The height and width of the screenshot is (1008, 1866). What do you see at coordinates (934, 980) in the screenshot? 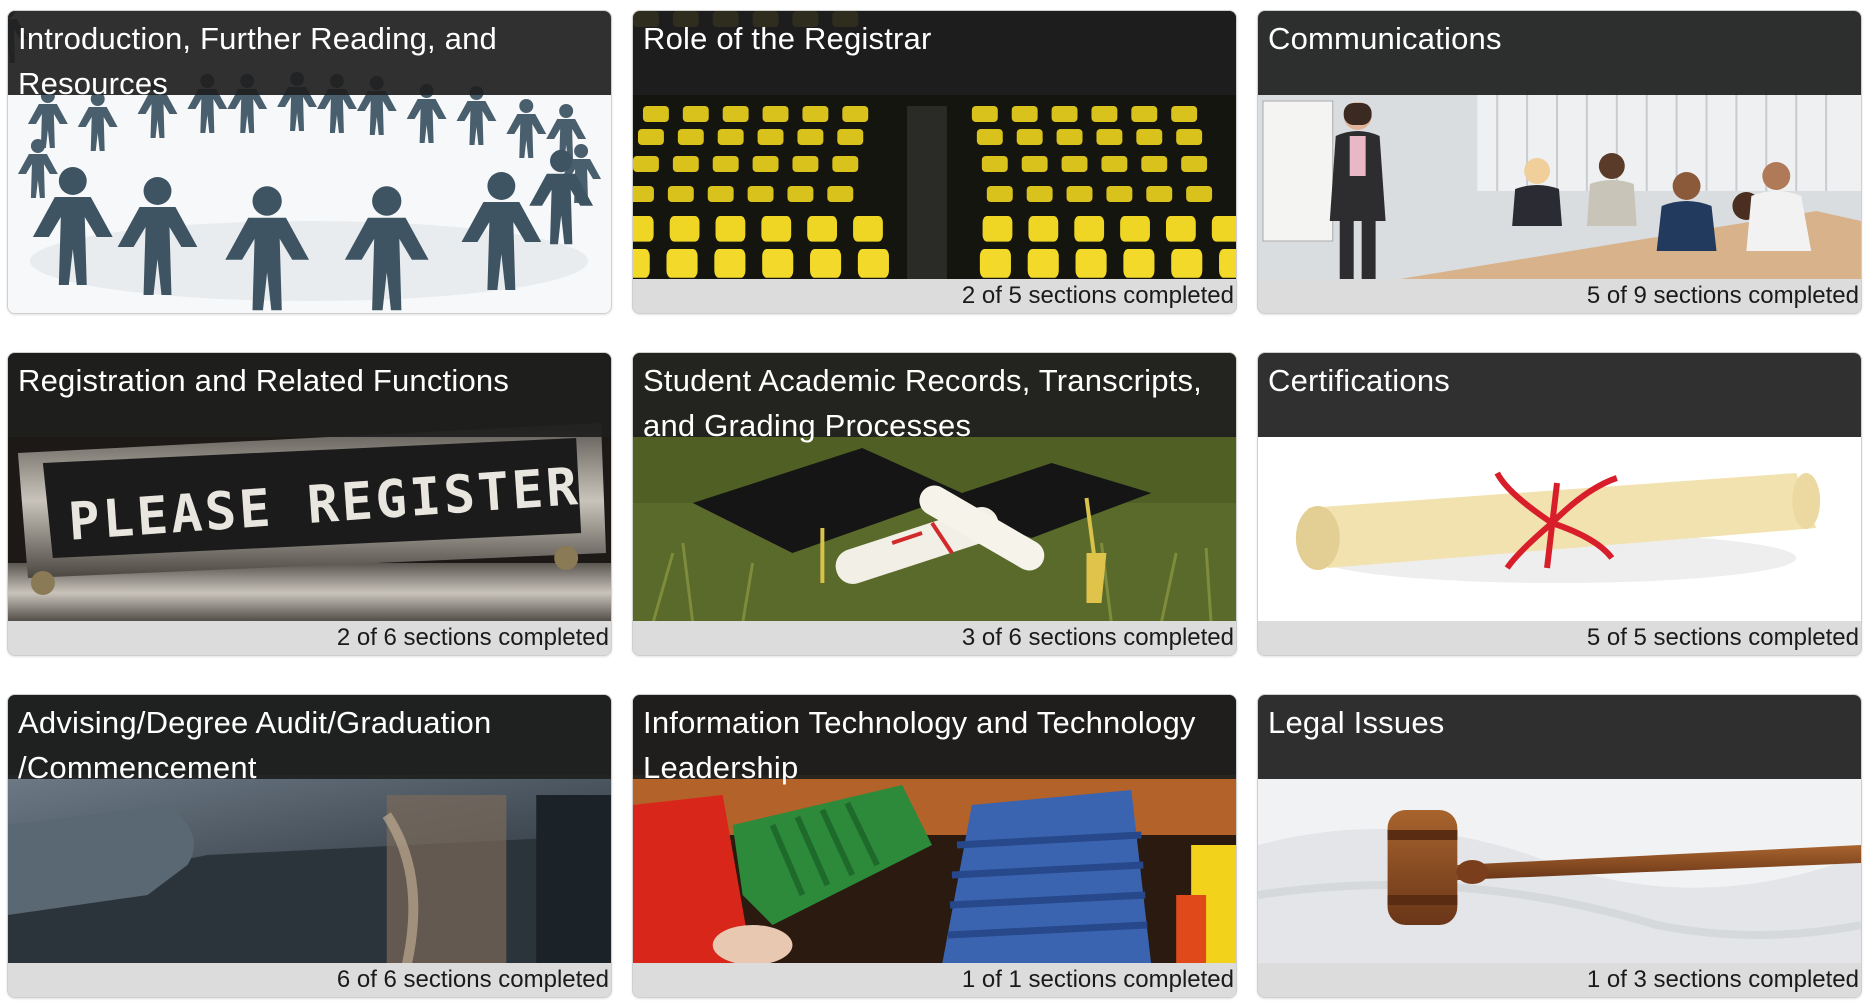
I see `progress-label: 1 of 1 sections completed` at bounding box center [934, 980].